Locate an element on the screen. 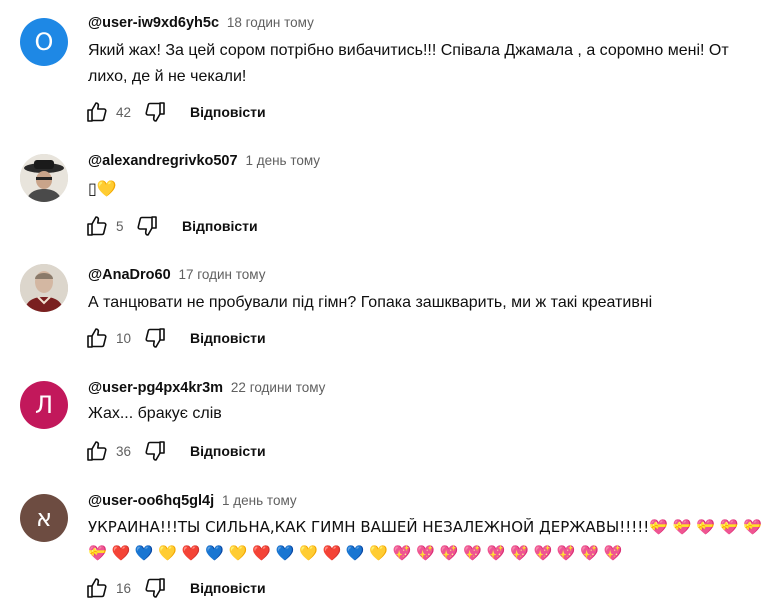  avatar-letter: א is located at coordinates (44, 518).